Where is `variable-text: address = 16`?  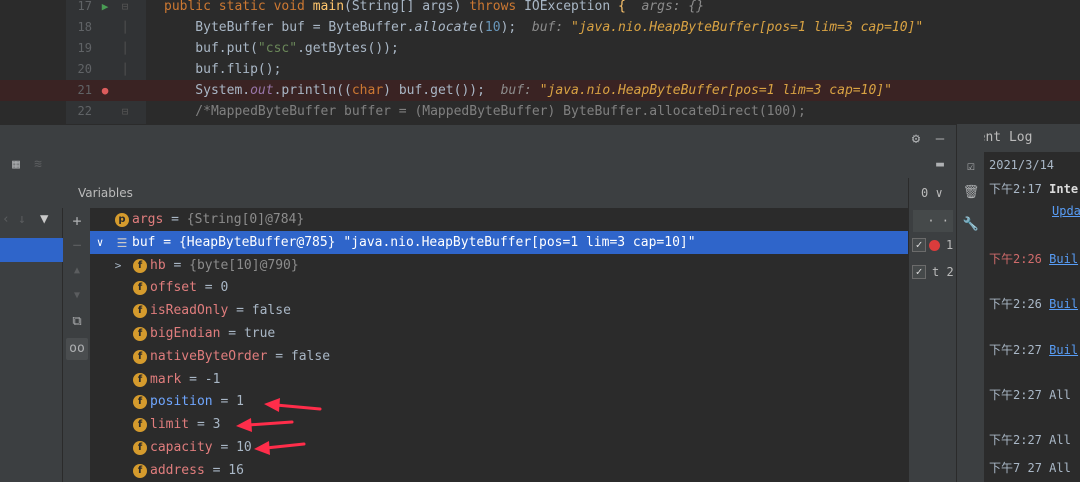
variable-text: address = 16 is located at coordinates (197, 470).